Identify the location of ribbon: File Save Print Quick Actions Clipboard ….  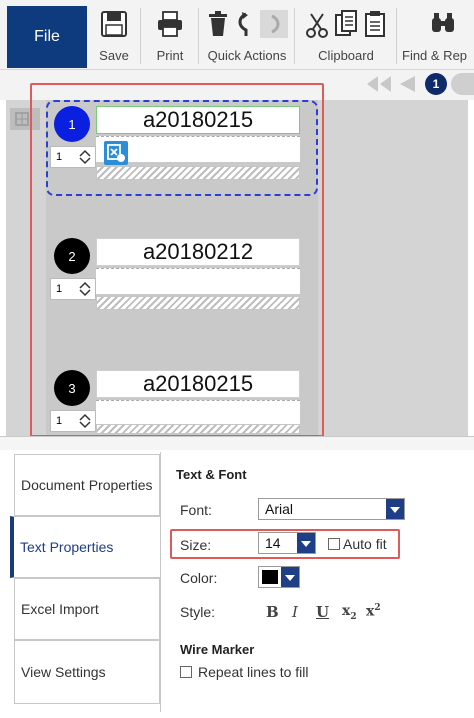
(237, 35).